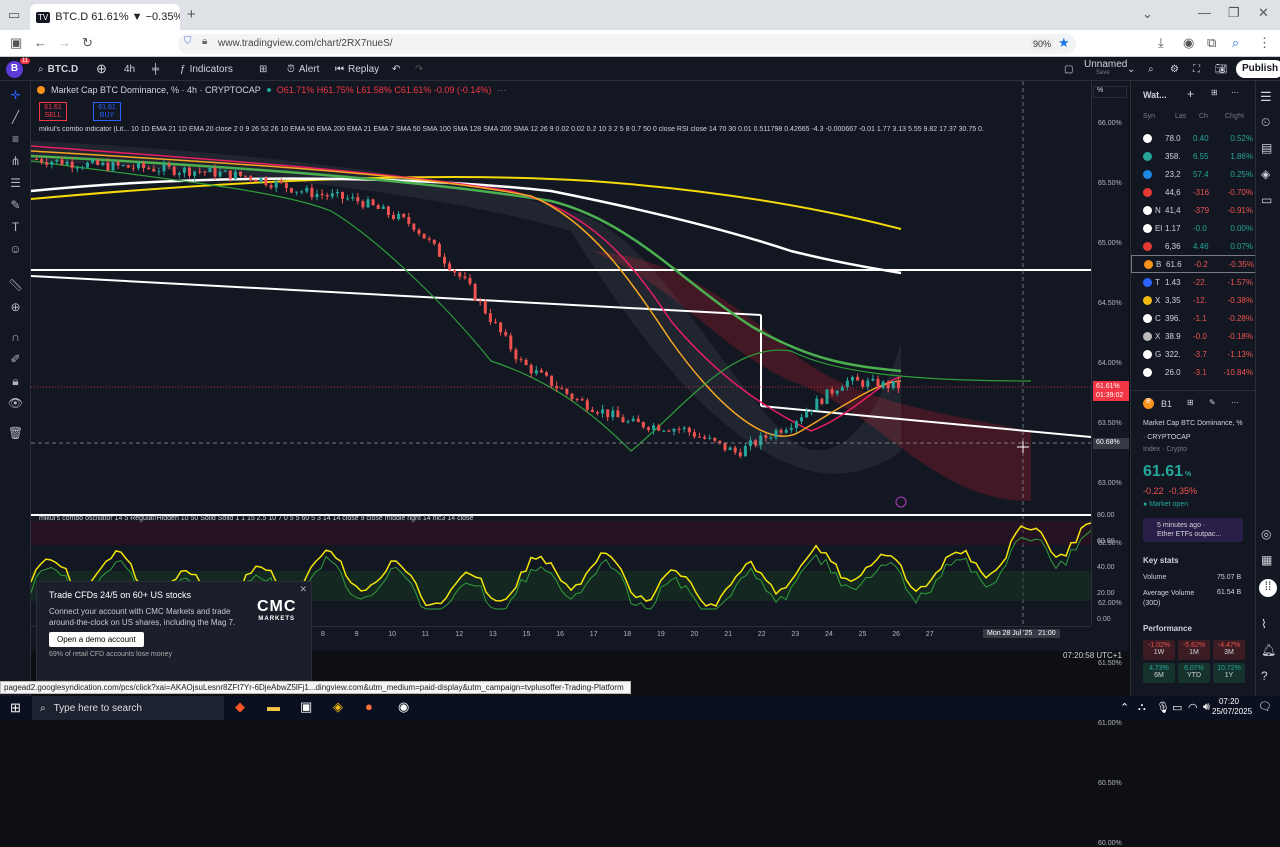 This screenshot has width=1280, height=847. I want to click on tradingview-app-icon: ◉, so click(403, 707).